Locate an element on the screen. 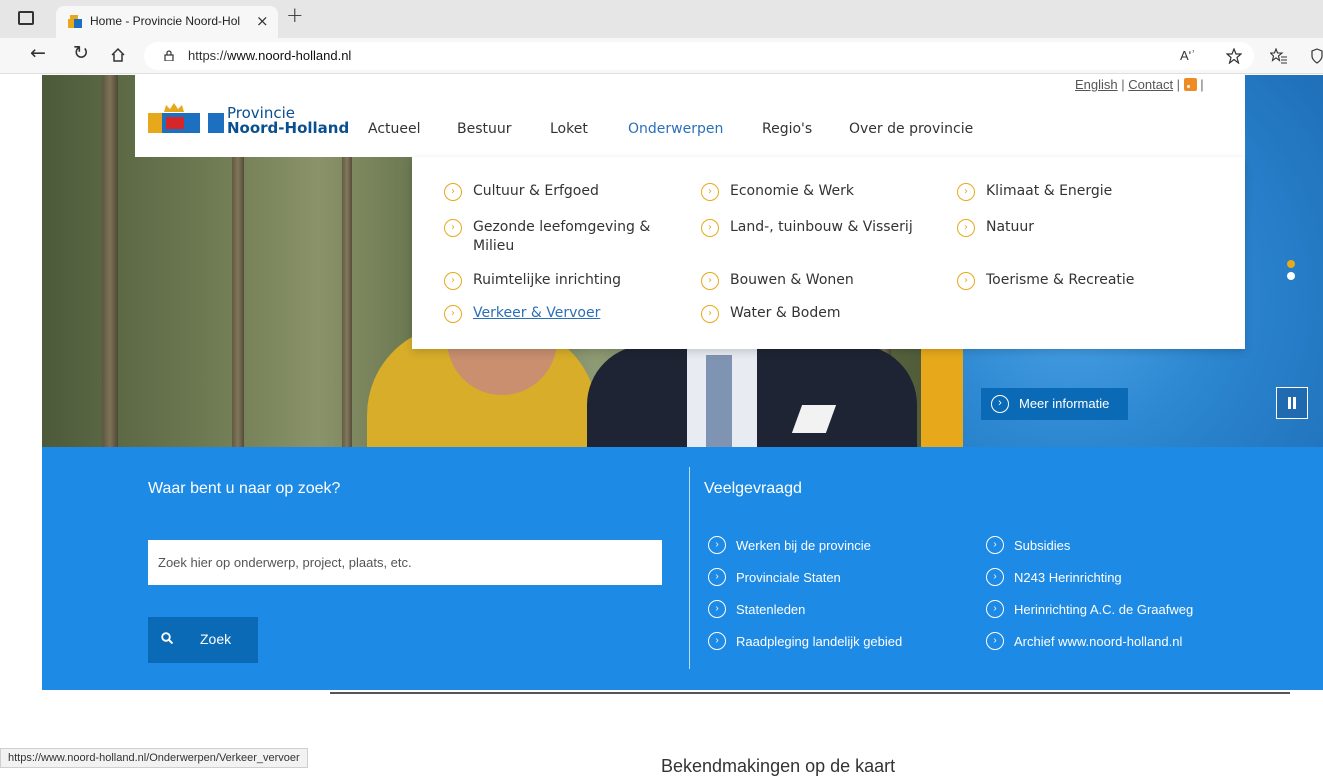  favorites-icon is located at coordinates (1278, 56).